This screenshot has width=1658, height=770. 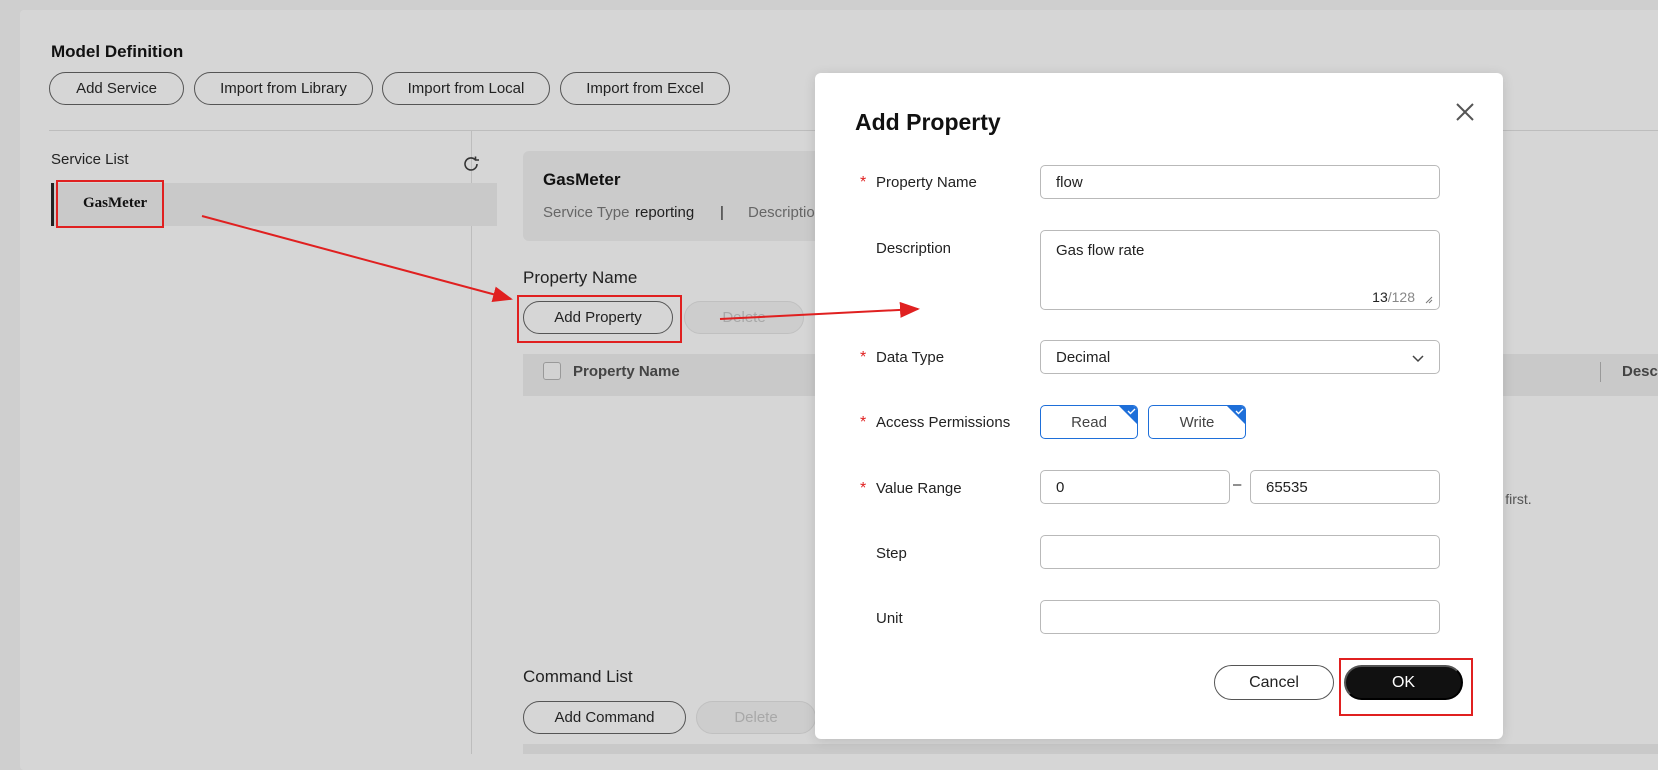 I want to click on annotation-arrow-to-add-property, so click(x=357, y=259).